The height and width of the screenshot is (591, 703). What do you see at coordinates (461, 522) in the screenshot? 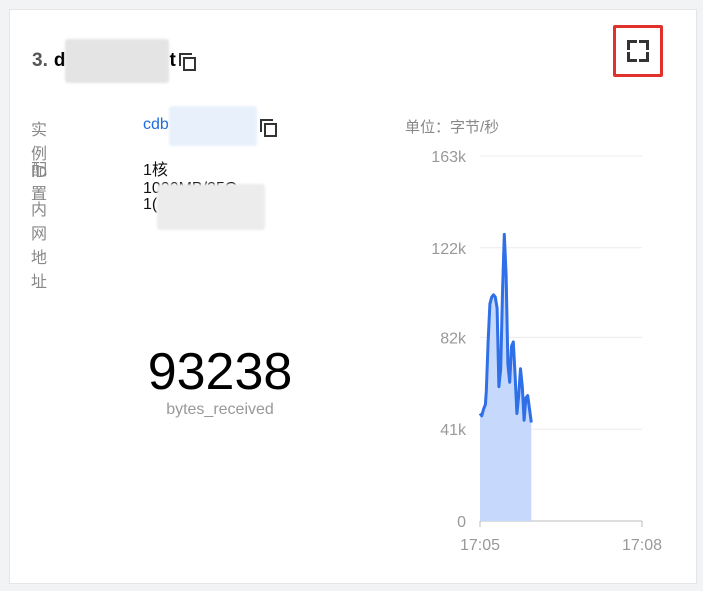
I see `y-tick-label: 0` at bounding box center [461, 522].